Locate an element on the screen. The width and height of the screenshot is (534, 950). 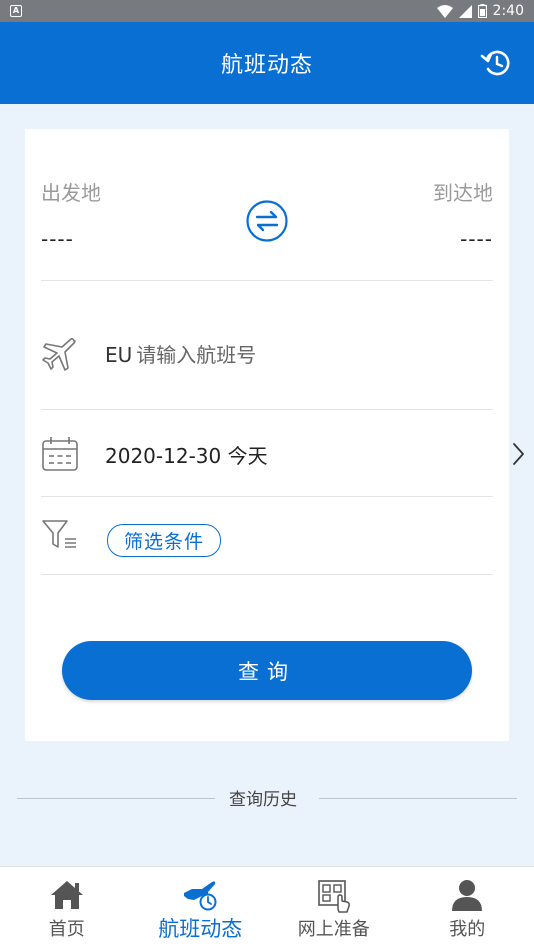
tab-flight-status: 航班动态 is located at coordinates (201, 908).